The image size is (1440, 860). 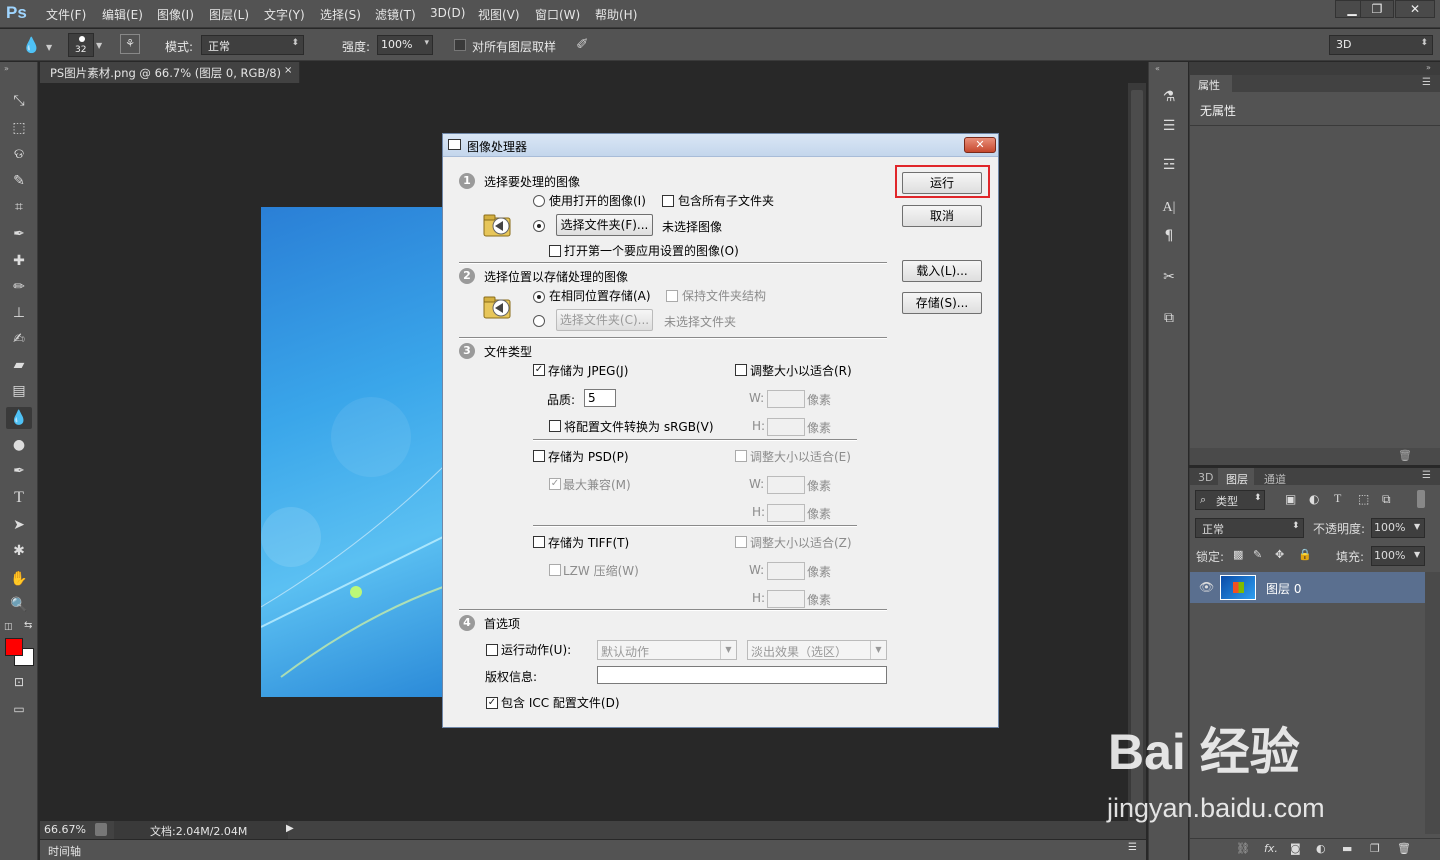 I want to click on menu-help: 帮助(H), so click(x=616, y=14).